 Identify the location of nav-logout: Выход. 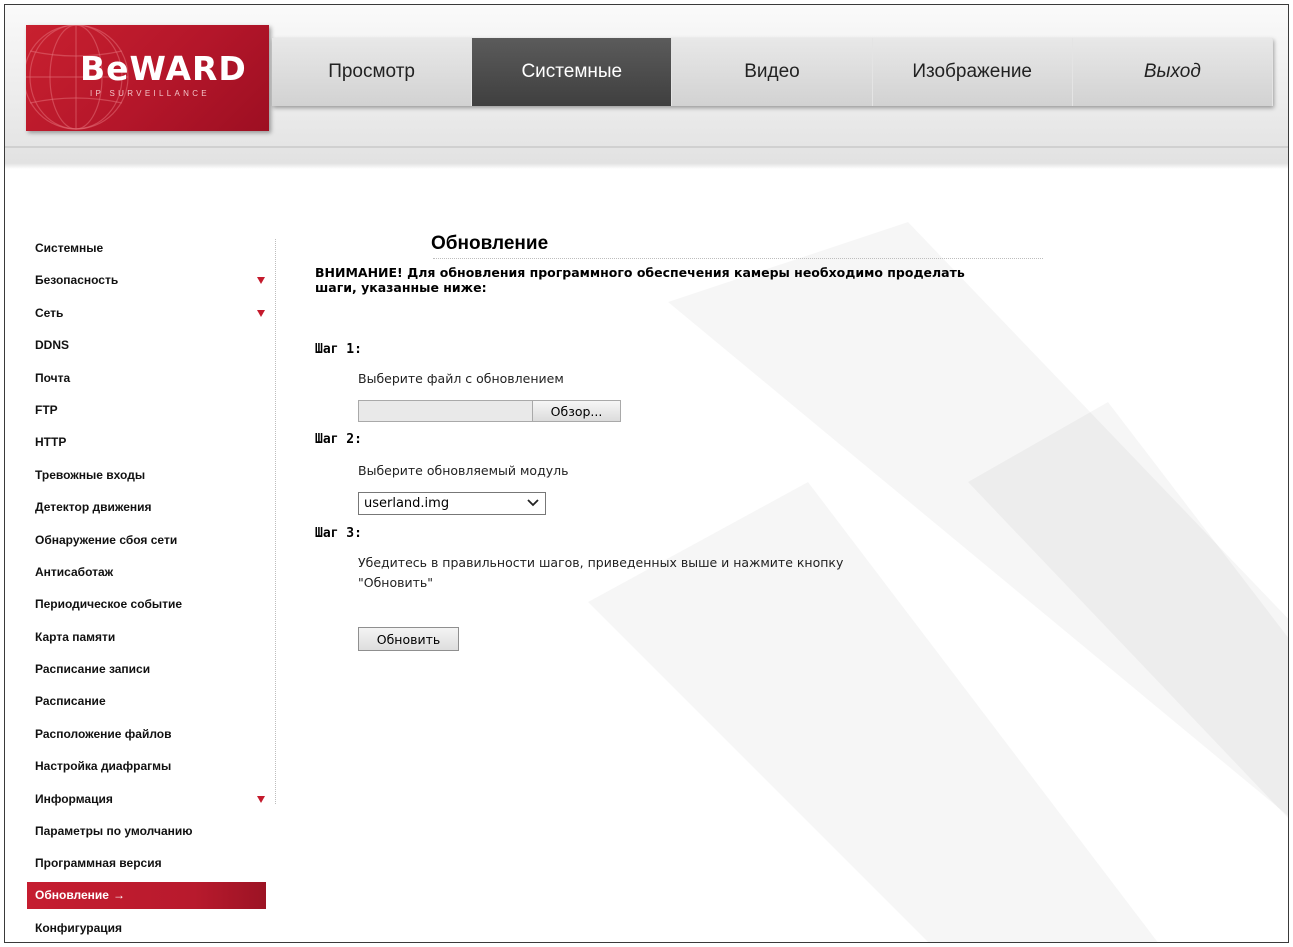
(1173, 72).